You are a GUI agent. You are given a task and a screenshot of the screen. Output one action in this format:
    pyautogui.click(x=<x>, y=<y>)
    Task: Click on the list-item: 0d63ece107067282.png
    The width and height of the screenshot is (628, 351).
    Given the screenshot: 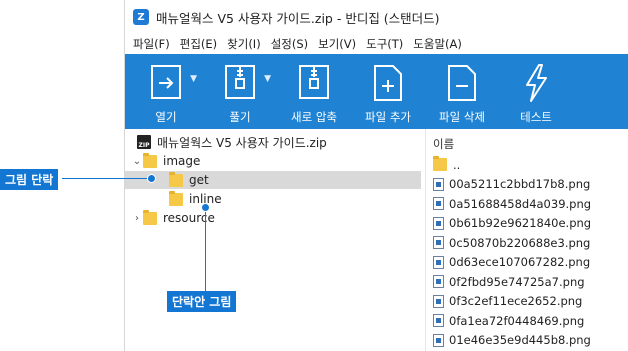 What is the action you would take?
    pyautogui.click(x=529, y=263)
    